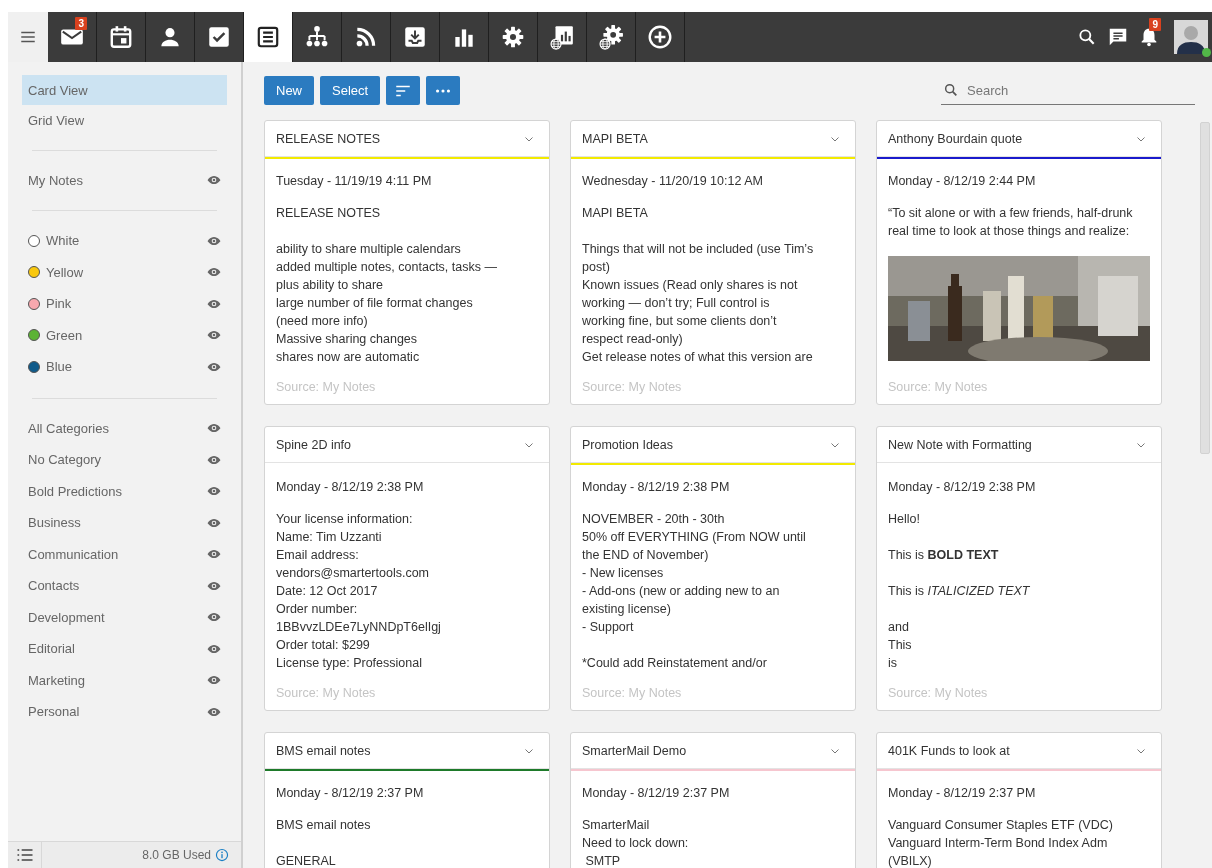 The width and height of the screenshot is (1212, 868). Describe the element at coordinates (407, 445) in the screenshot. I see `card-header: Spine 2D info` at that location.